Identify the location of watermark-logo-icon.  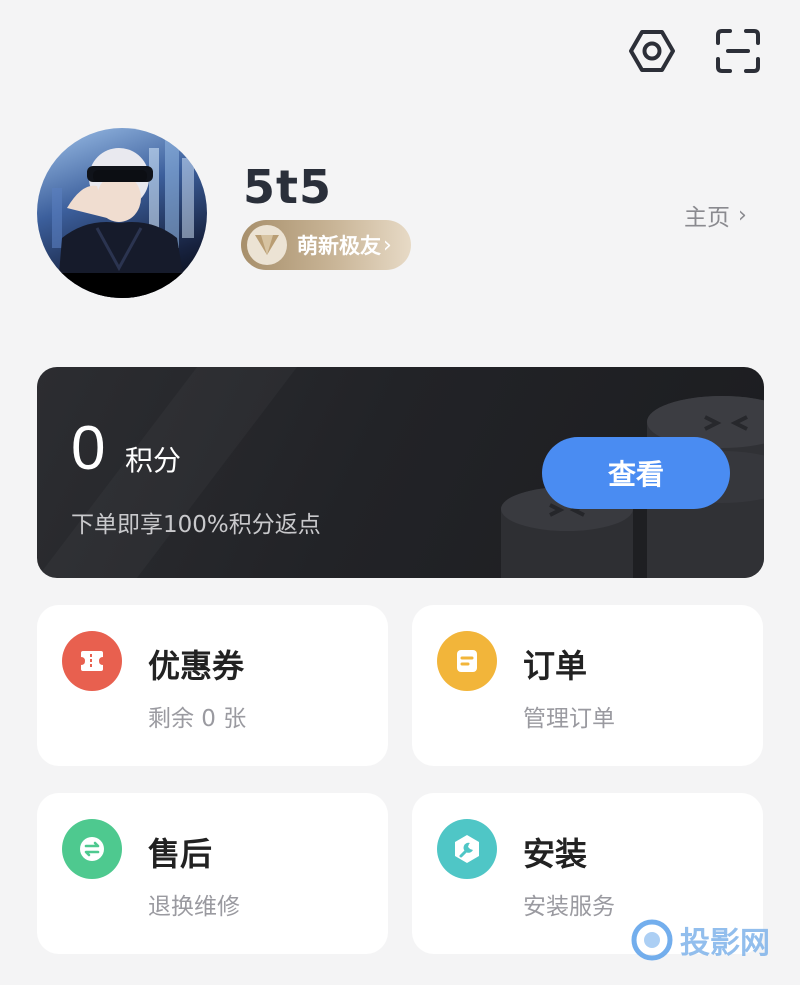
(652, 940).